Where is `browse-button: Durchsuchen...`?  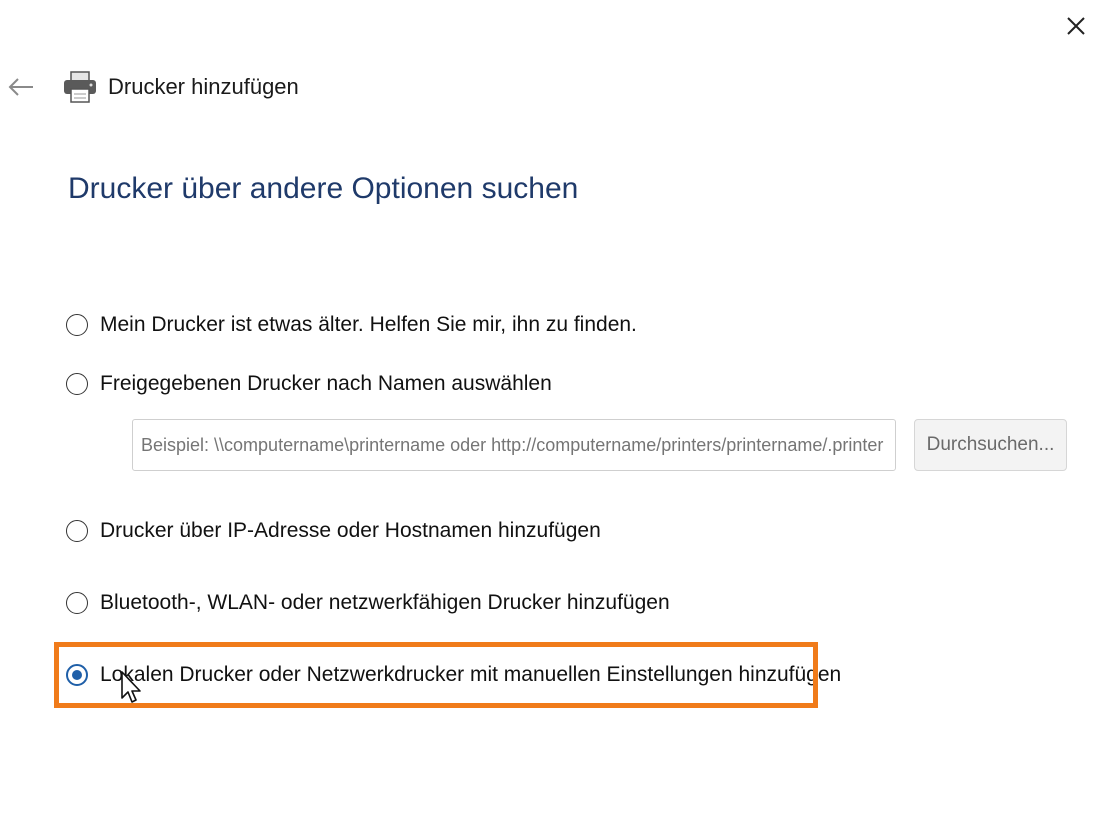
browse-button: Durchsuchen... is located at coordinates (990, 445).